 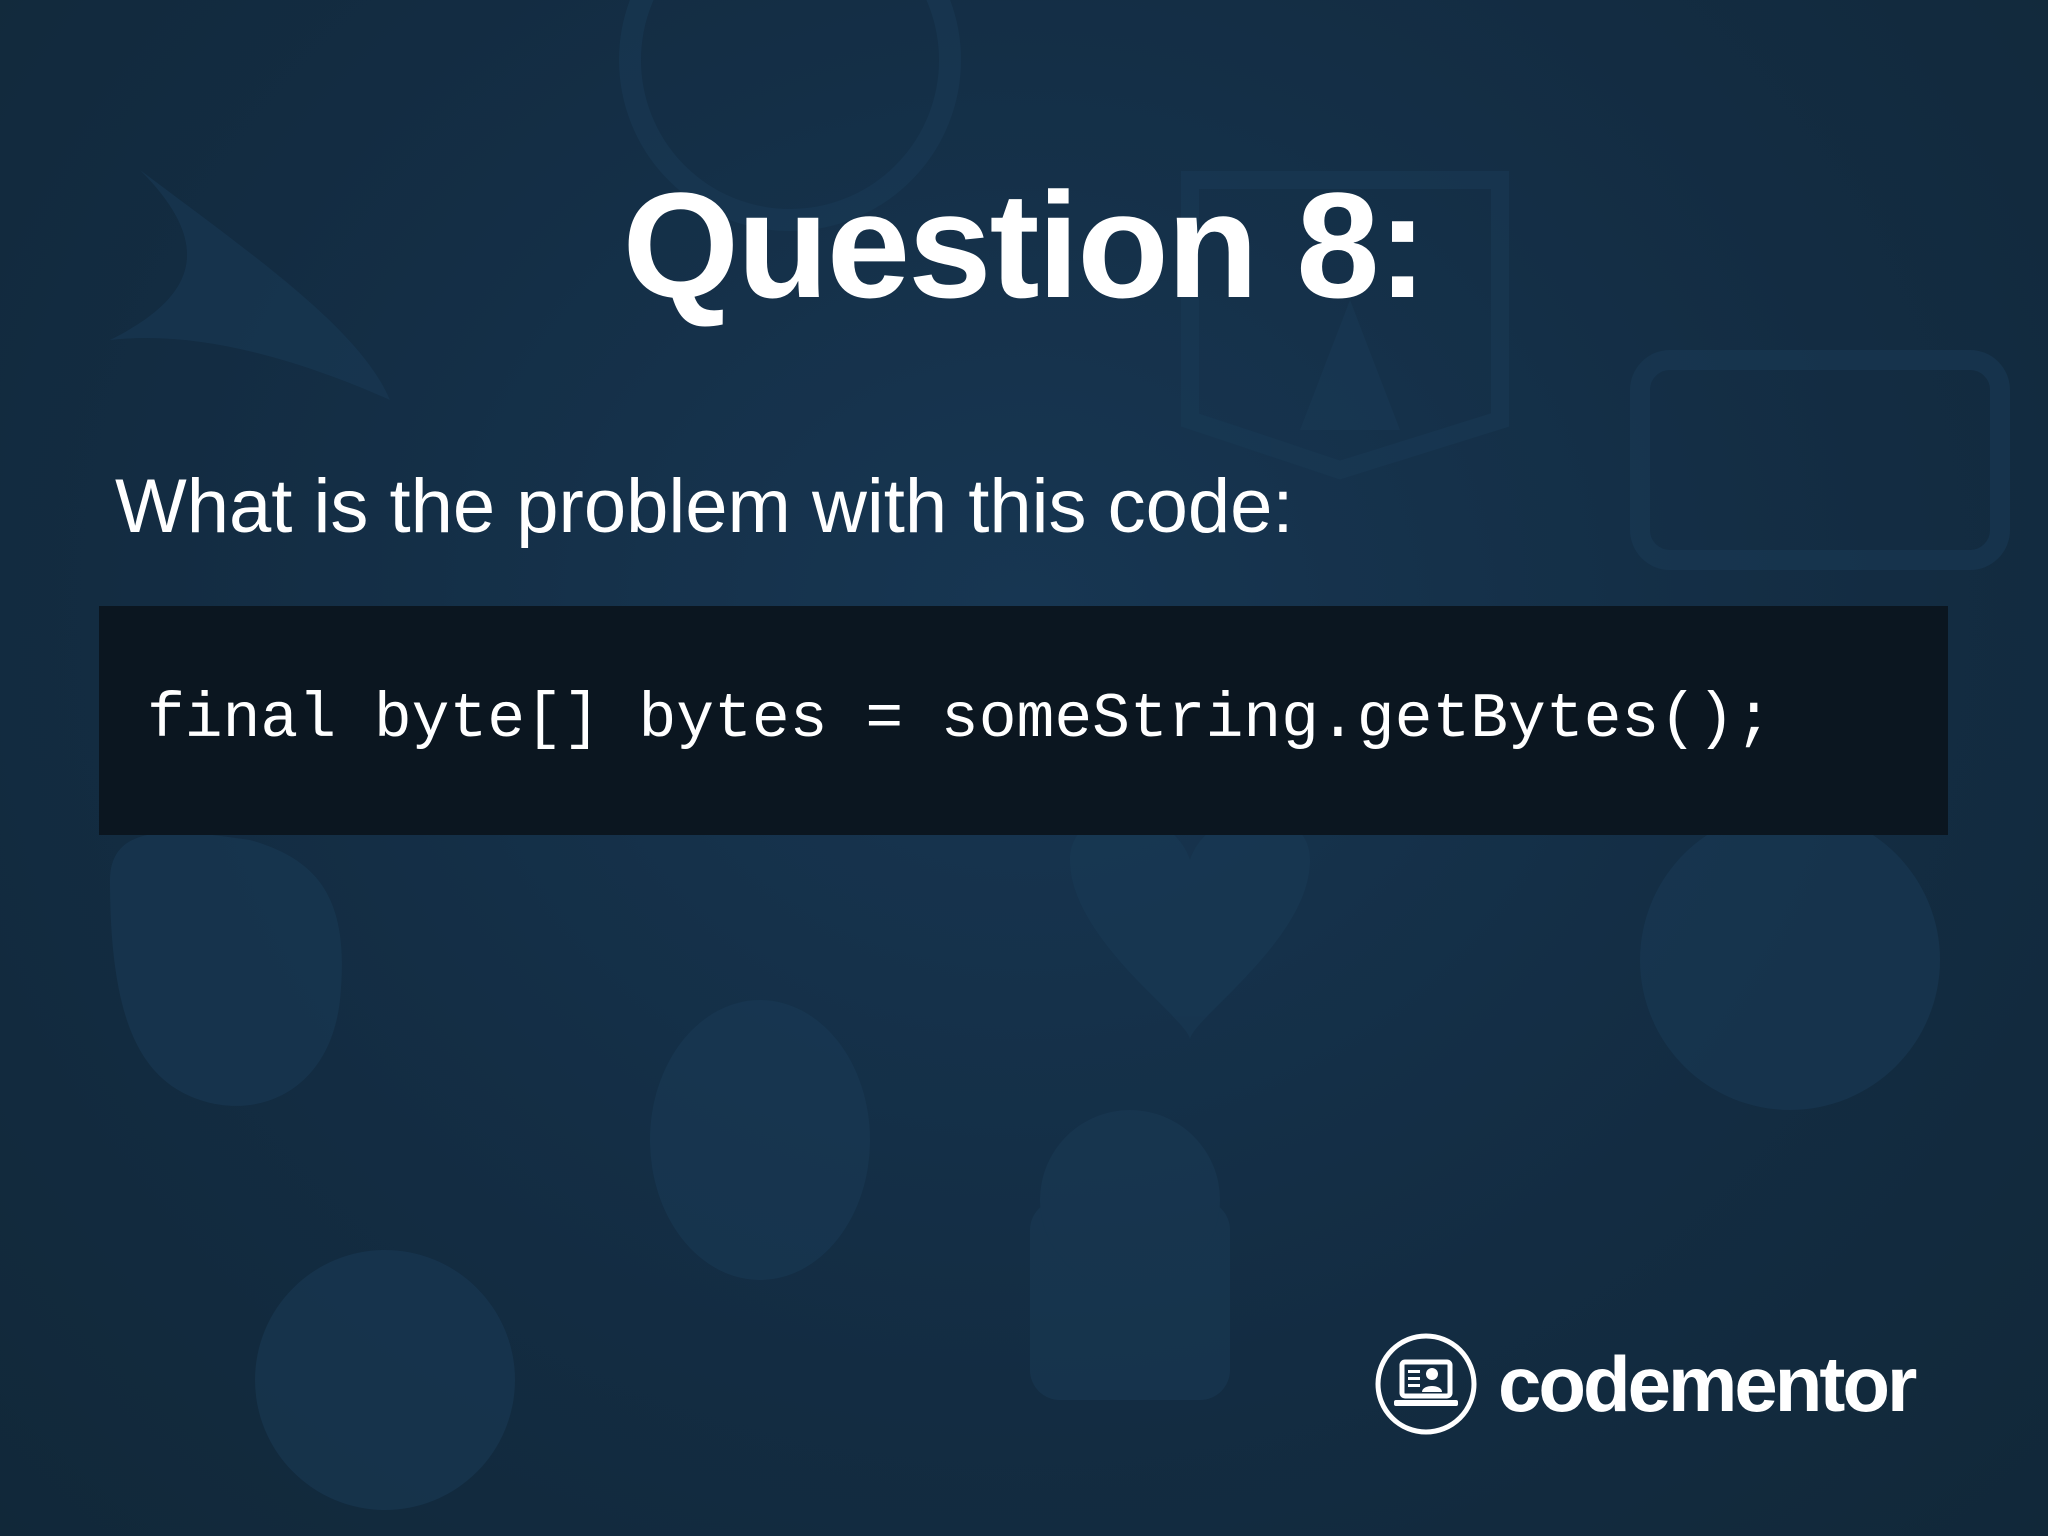 I want to click on gopher-logo-icon, so click(x=760, y=1140).